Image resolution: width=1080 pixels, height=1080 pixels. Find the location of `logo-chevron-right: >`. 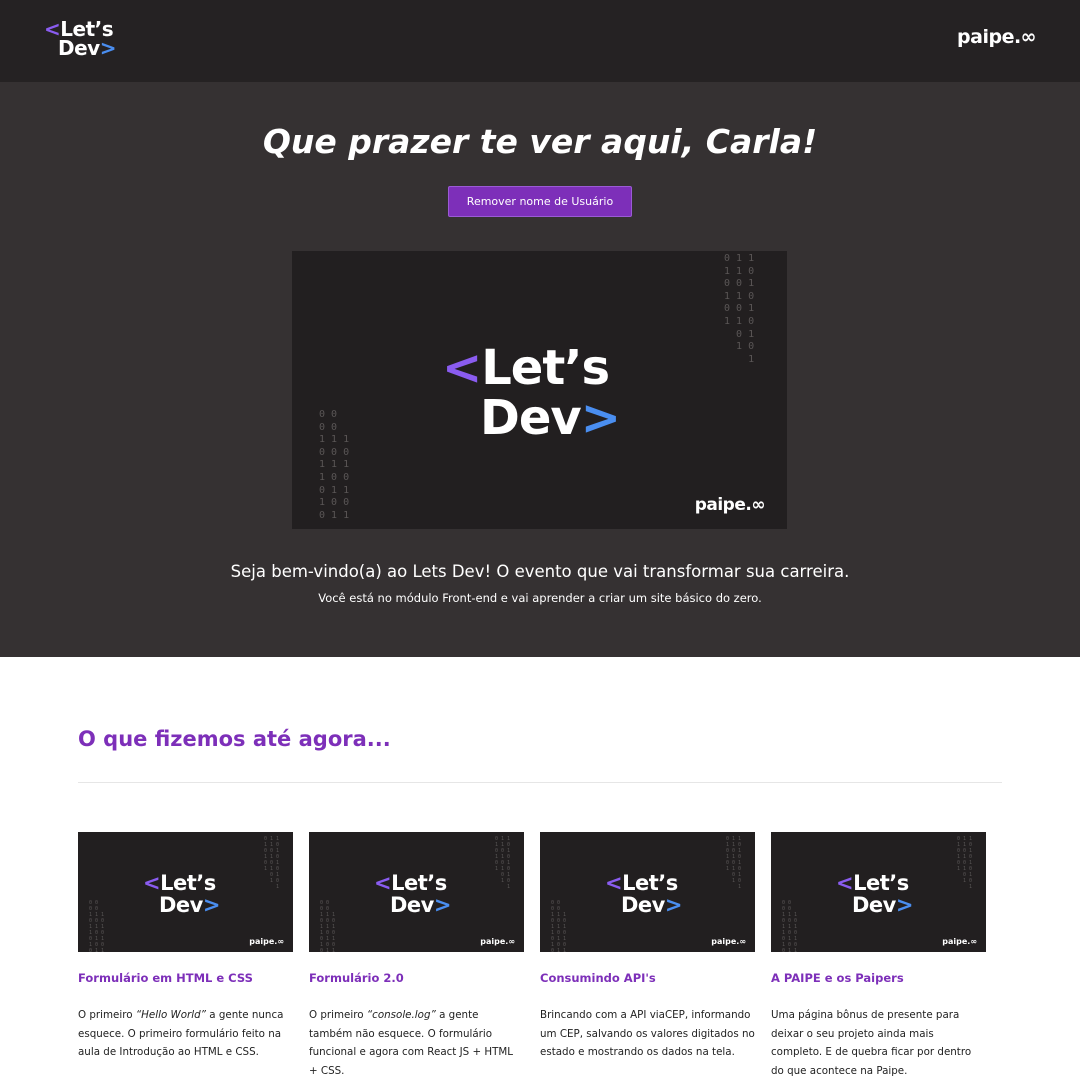

logo-chevron-right: > is located at coordinates (108, 48).